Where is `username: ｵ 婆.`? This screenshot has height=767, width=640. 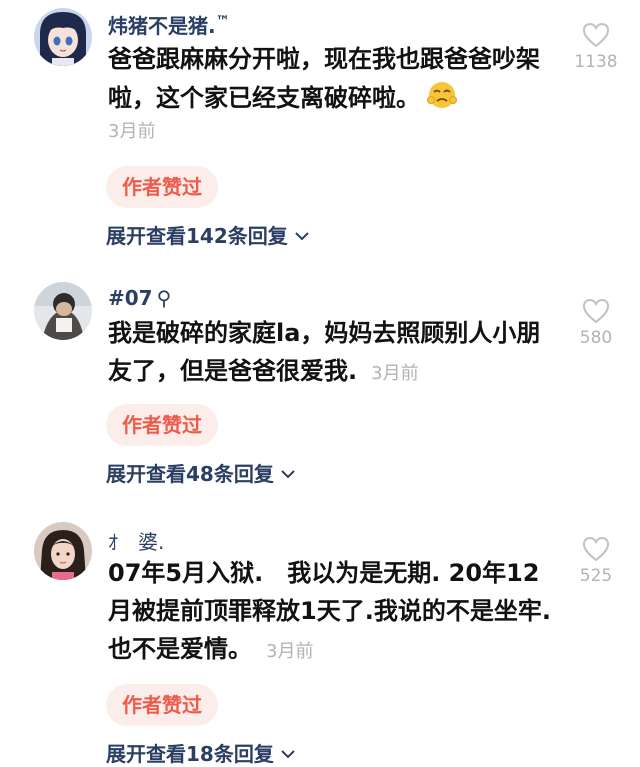
username: ｵ 婆. is located at coordinates (136, 540).